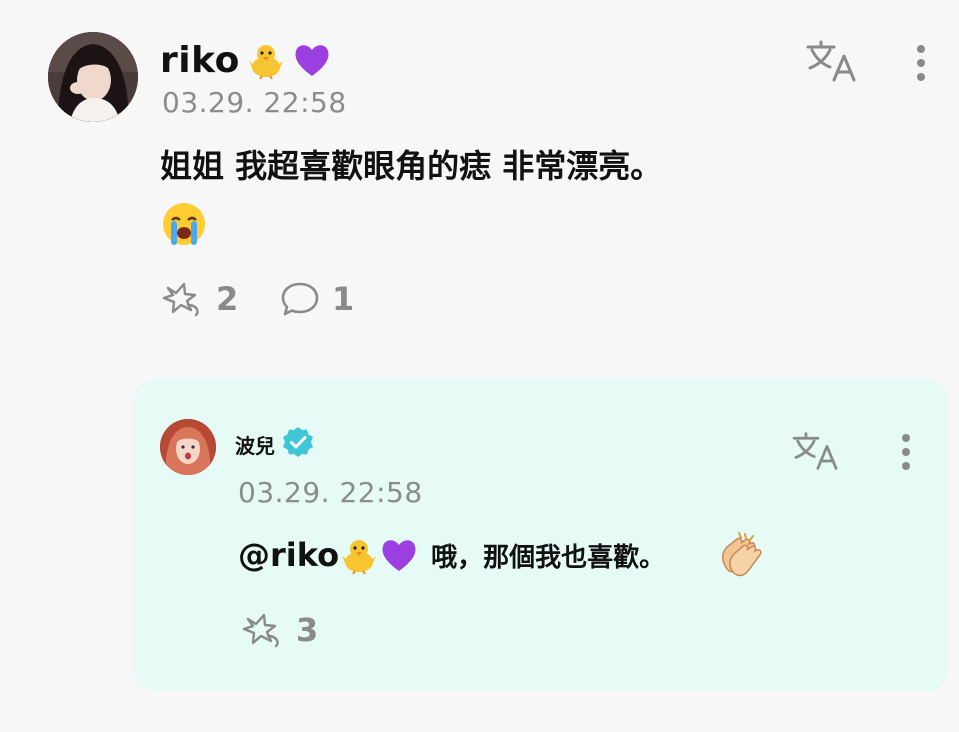 The height and width of the screenshot is (732, 959). What do you see at coordinates (298, 444) in the screenshot?
I see `verified-badge-icon` at bounding box center [298, 444].